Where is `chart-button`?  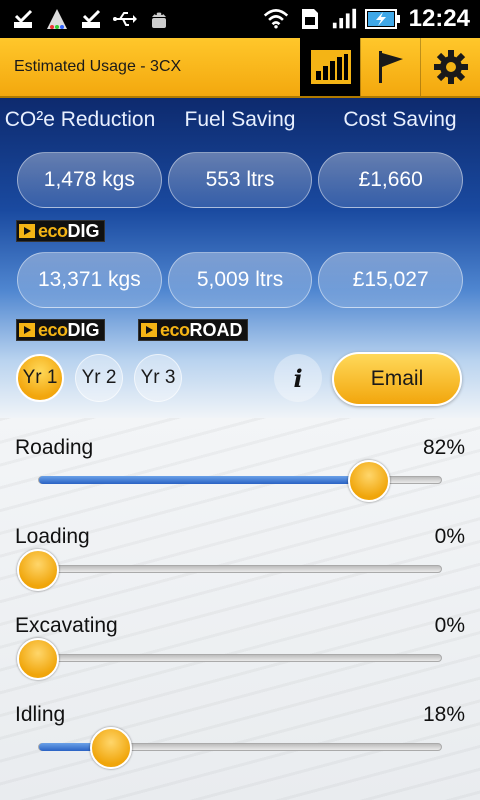
chart-button is located at coordinates (330, 67).